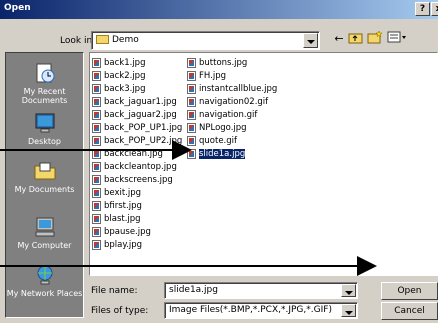 This screenshot has height=323, width=438. Describe the element at coordinates (250, 310) in the screenshot. I see `file-type-value: Image Files(*.BMP,*.PCX,*.JPG,*.GIF)` at that location.